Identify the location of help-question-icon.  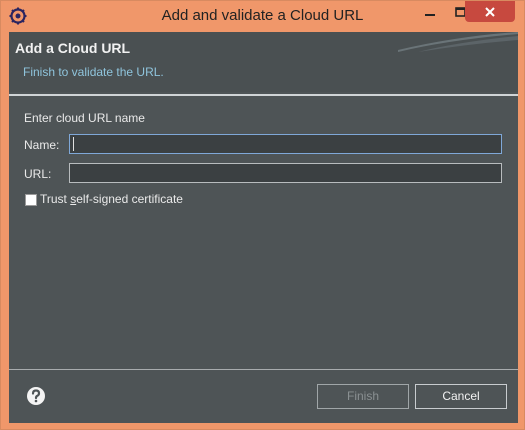
(36, 396).